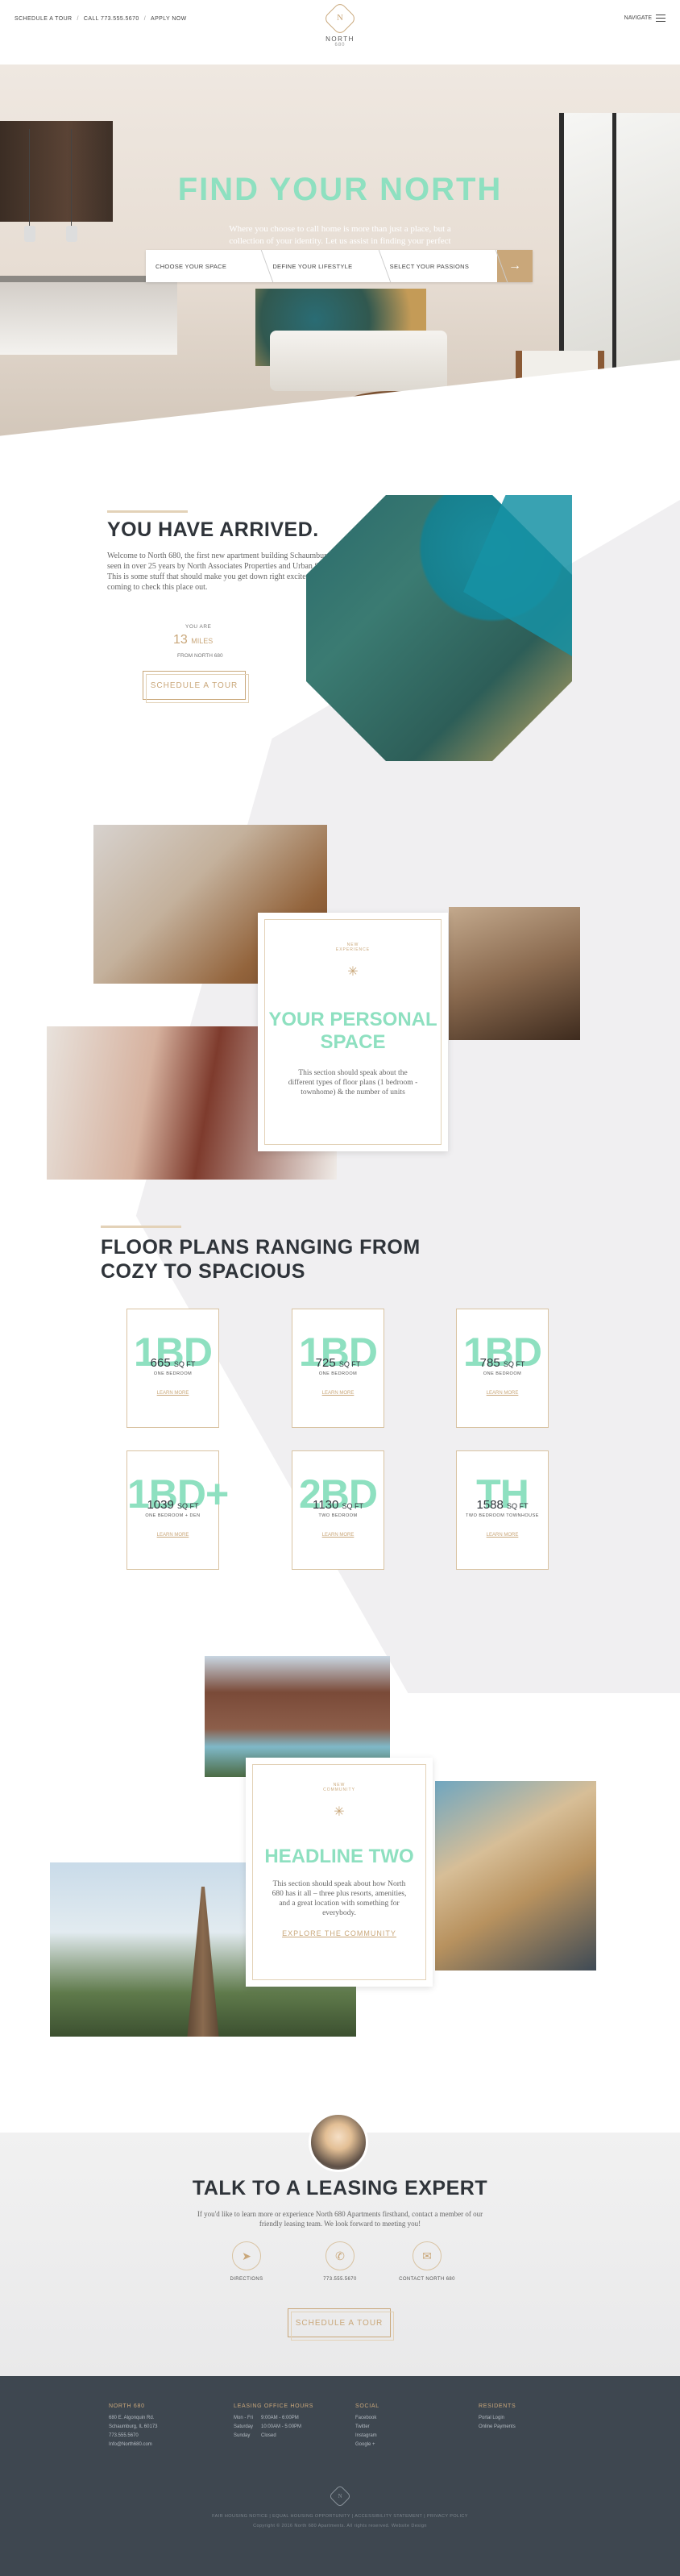 This screenshot has width=680, height=2576. I want to click on logo-mark-letter: N, so click(340, 18).